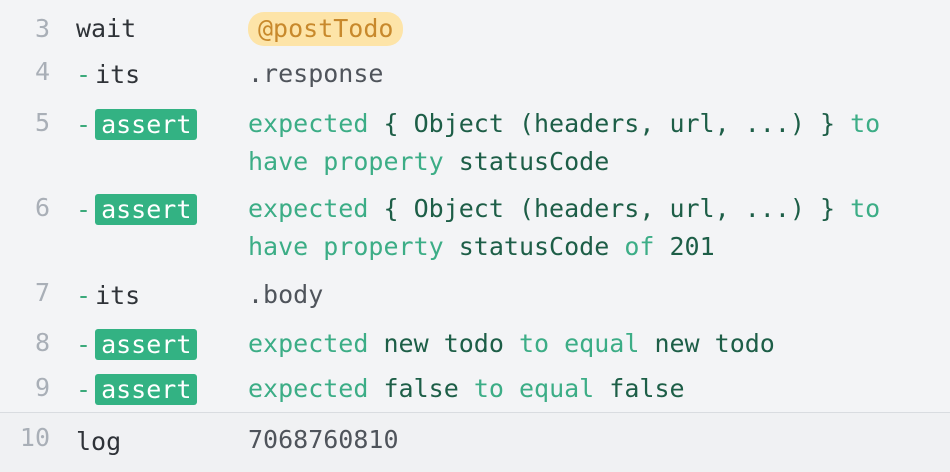 This screenshot has width=950, height=472. I want to click on assertion-message: expected new todo to equal new todo, so click(590, 344).